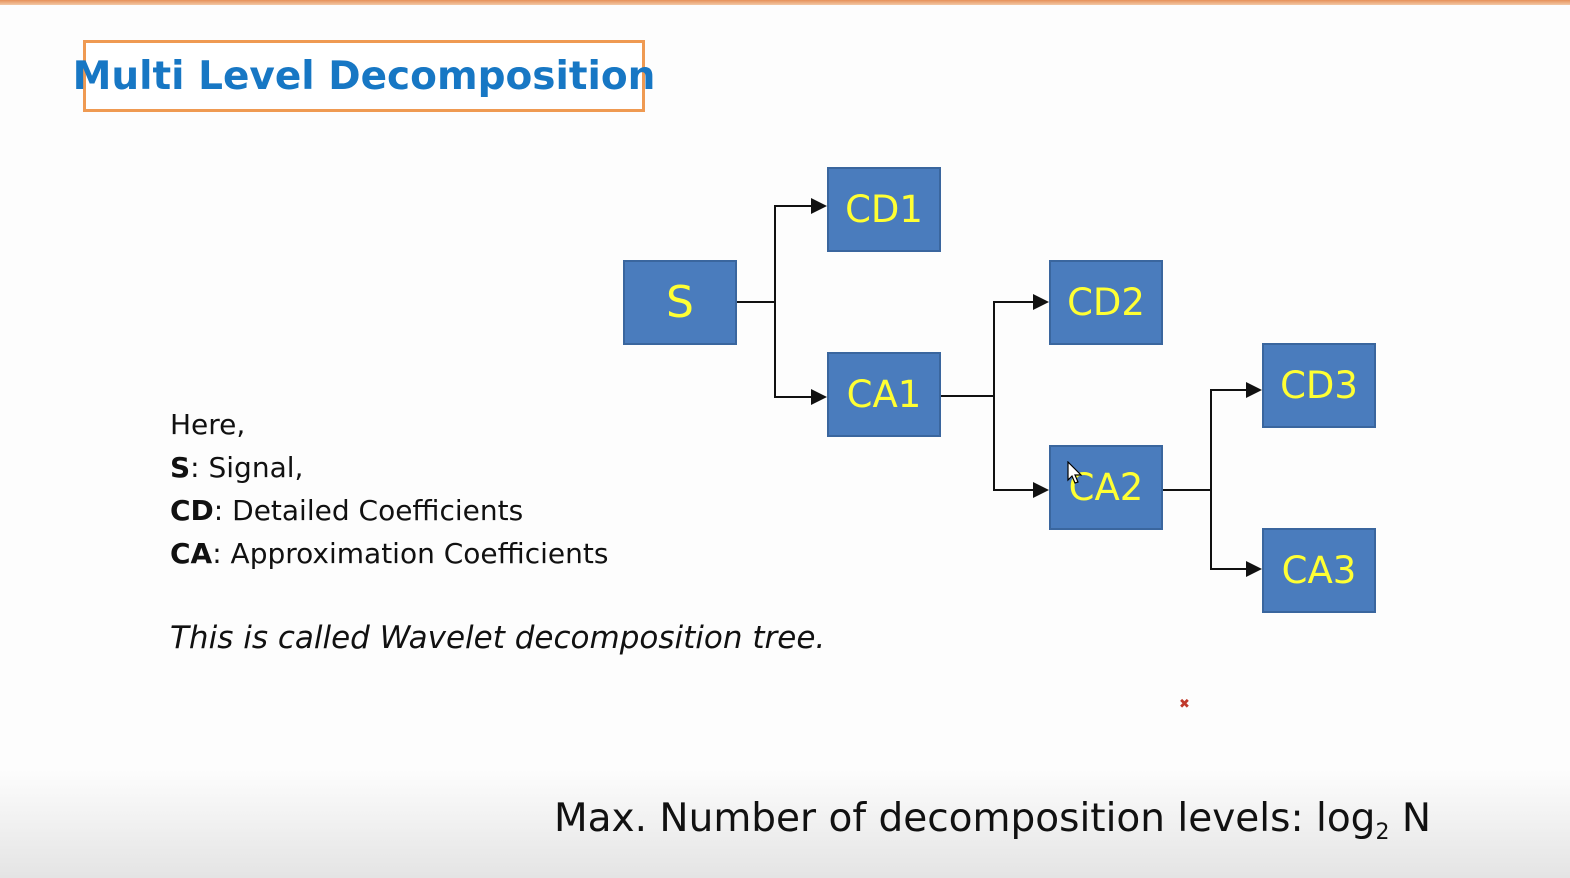  Describe the element at coordinates (1075, 472) in the screenshot. I see `mouse-pointer-icon` at that location.